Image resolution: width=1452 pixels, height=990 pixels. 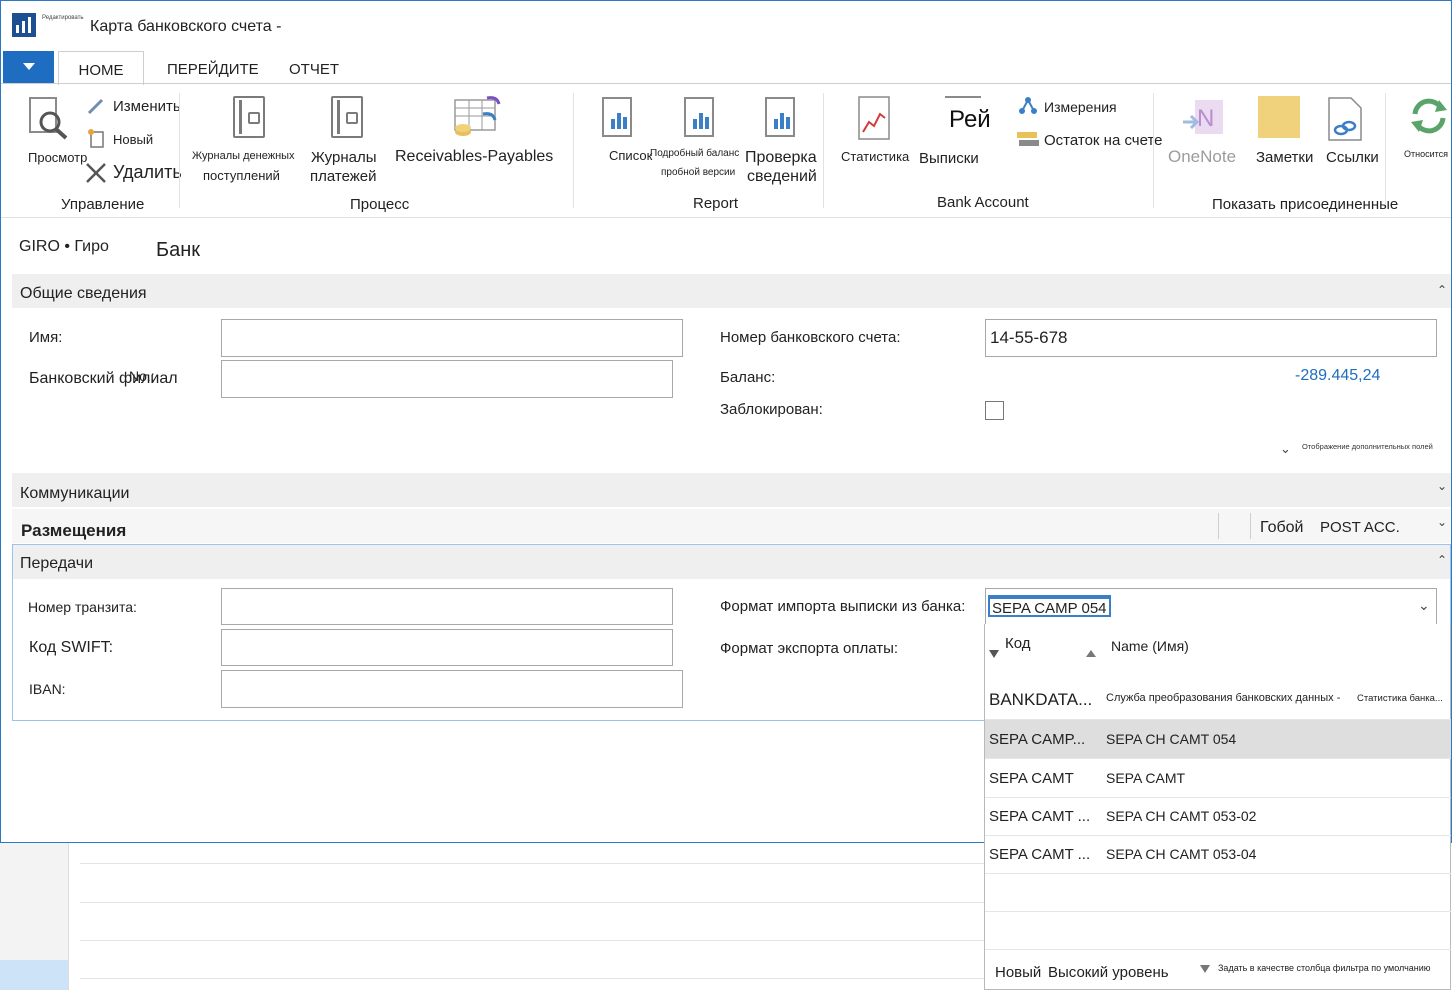 What do you see at coordinates (57, 157) in the screenshot?
I see `view-button-label: Просмотр` at bounding box center [57, 157].